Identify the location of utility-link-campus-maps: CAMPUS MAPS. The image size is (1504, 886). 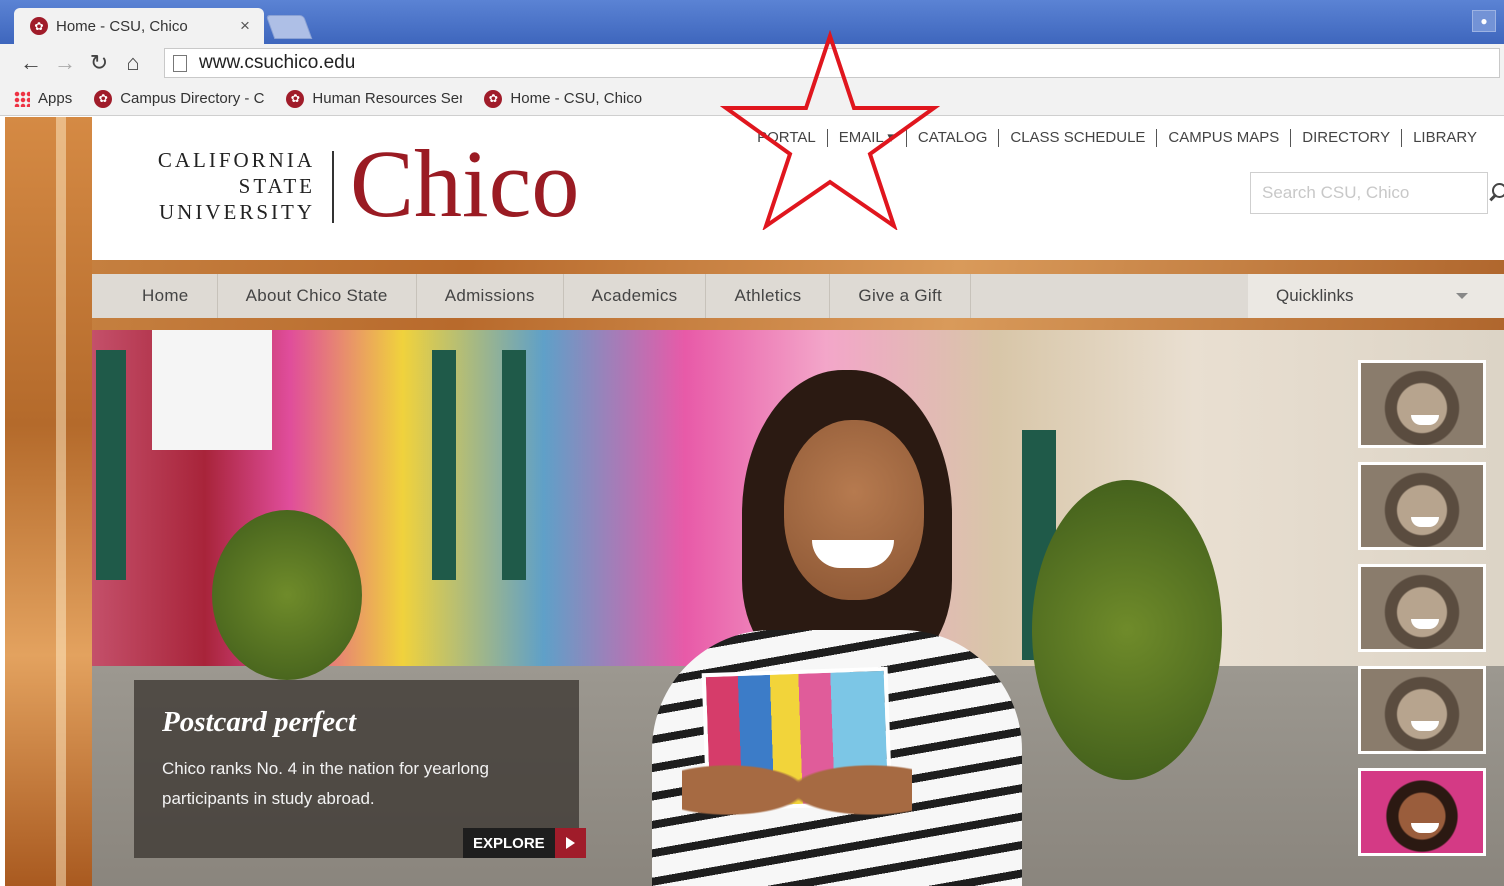
(1223, 138).